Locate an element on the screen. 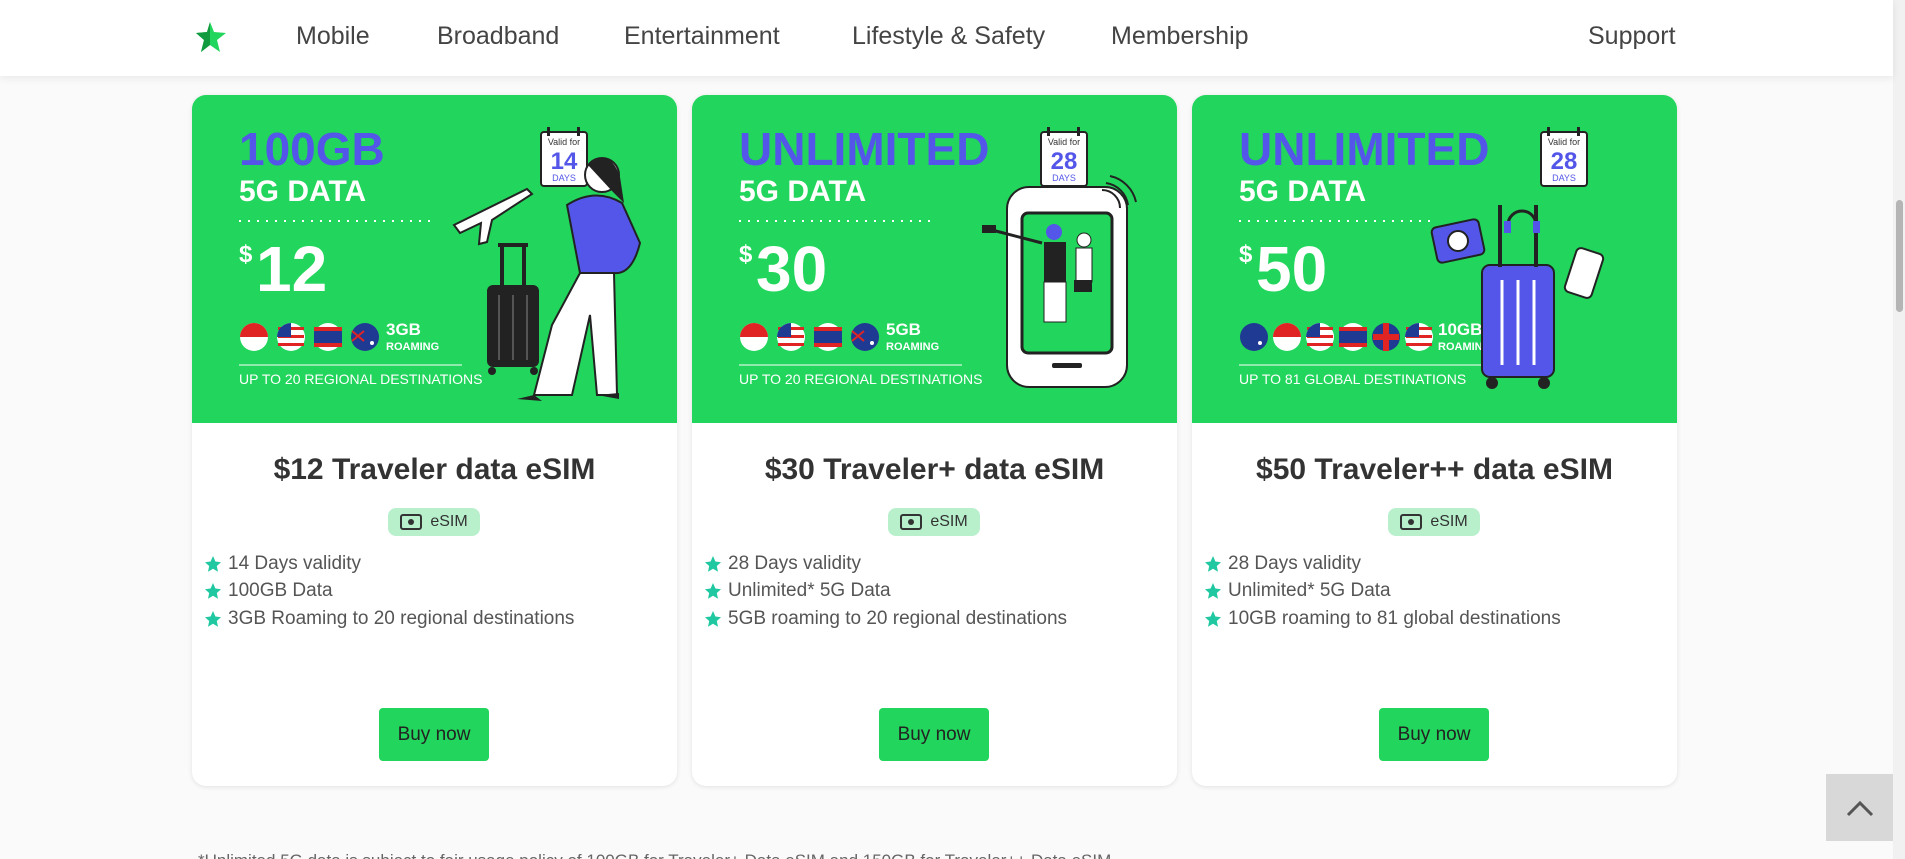 The width and height of the screenshot is (1905, 859). traveler-illustration-icon is located at coordinates (564, 279).